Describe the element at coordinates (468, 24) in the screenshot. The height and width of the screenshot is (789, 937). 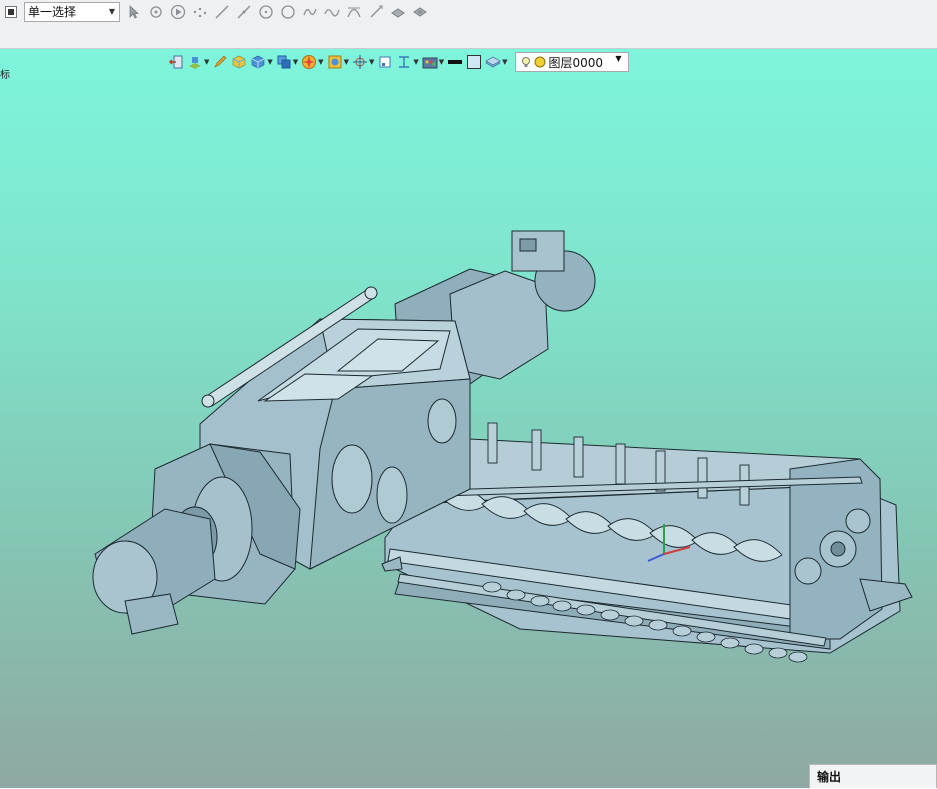
I see `selection-toolbar: 单一选择 ▼` at that location.